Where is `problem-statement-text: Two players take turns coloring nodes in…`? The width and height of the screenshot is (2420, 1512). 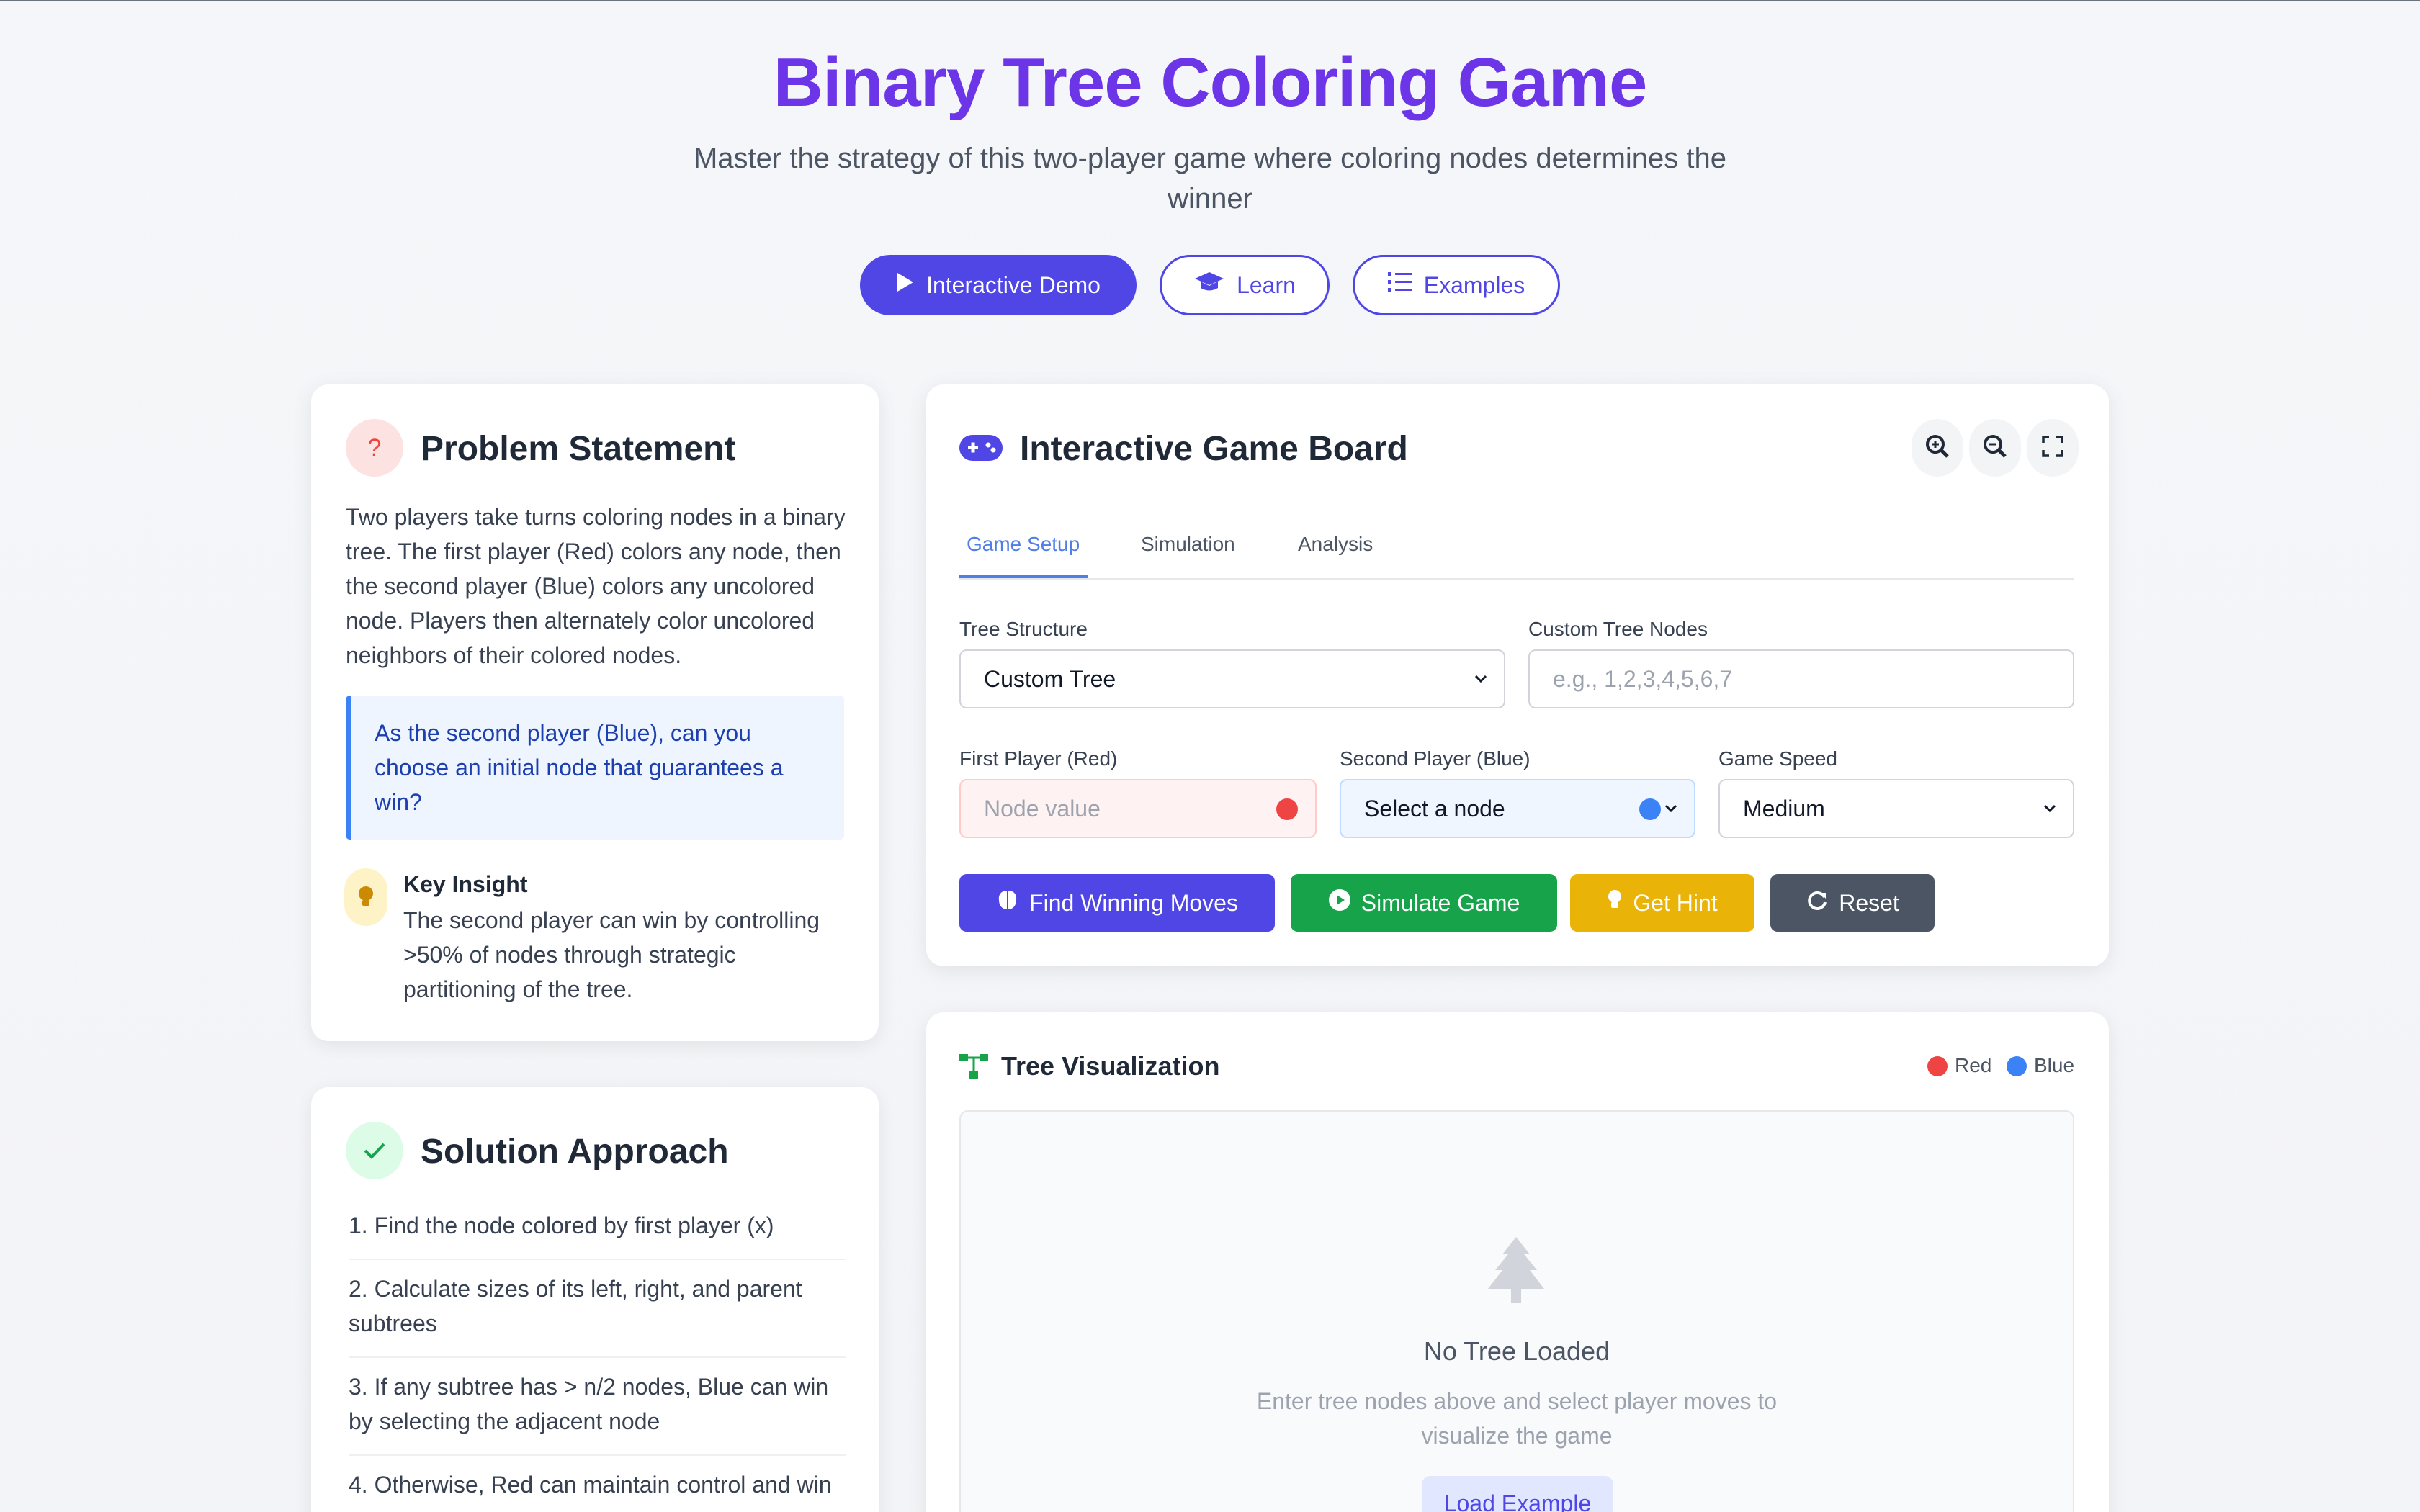
problem-statement-text: Two players take turns coloring nodes in… is located at coordinates (596, 586).